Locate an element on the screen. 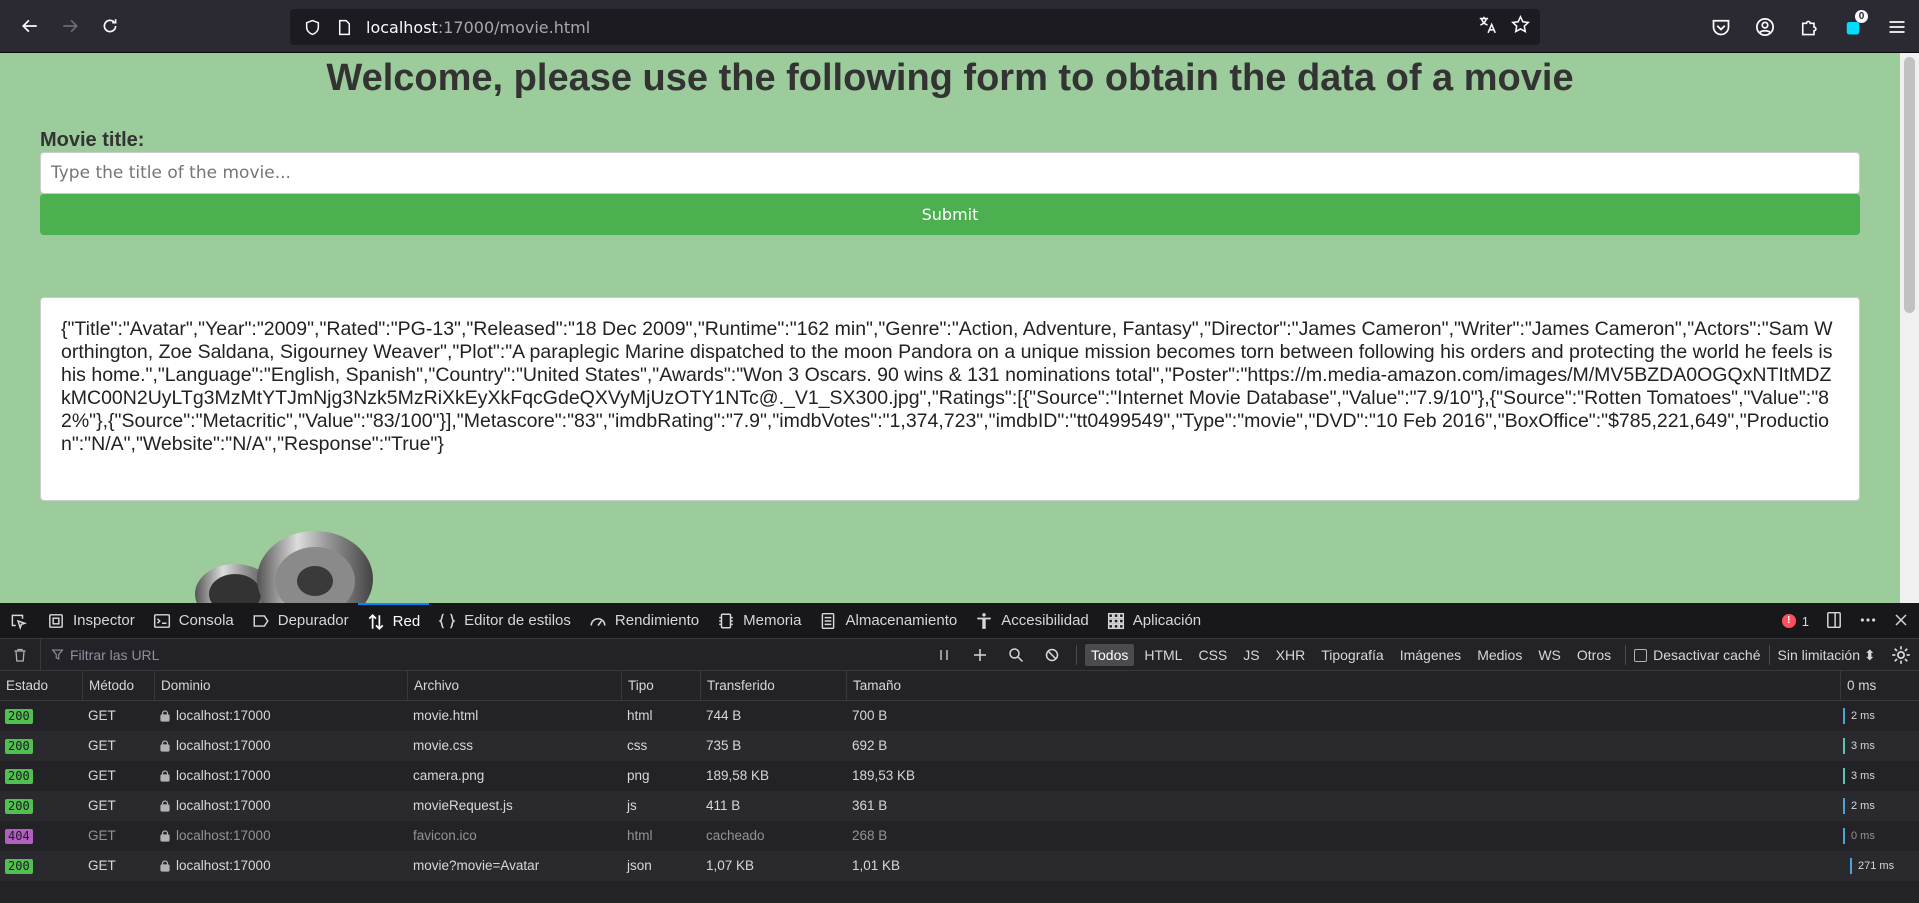  extension-button: 0 is located at coordinates (1853, 27).